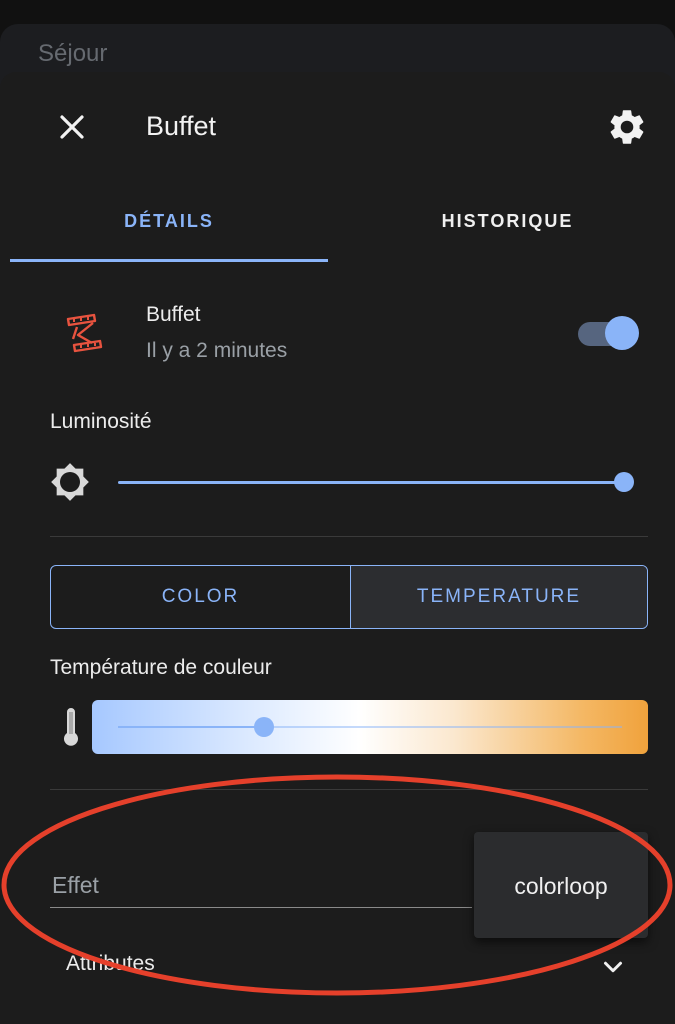 Image resolution: width=675 pixels, height=1024 pixels. Describe the element at coordinates (613, 967) in the screenshot. I see `chevron-down-icon` at that location.